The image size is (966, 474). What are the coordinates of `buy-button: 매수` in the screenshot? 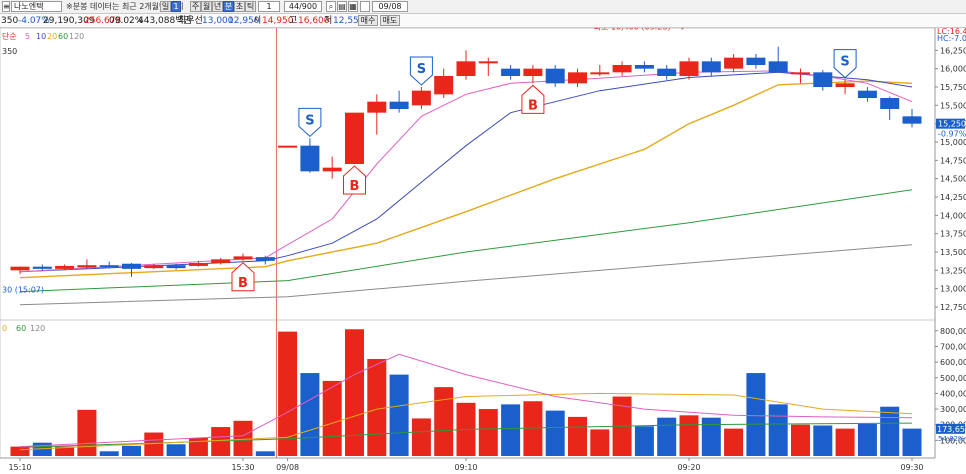 It's located at (368, 20).